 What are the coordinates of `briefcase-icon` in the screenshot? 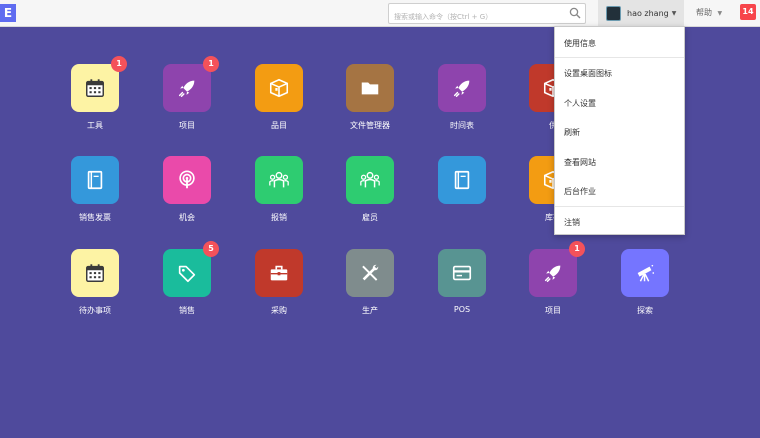 It's located at (279, 273).